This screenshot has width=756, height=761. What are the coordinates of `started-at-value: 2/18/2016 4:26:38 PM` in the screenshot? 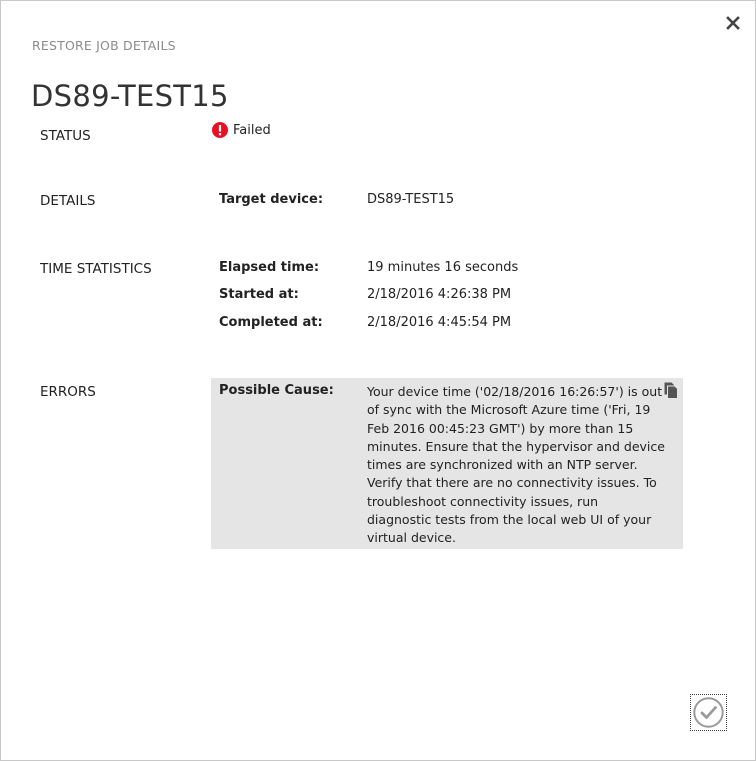 It's located at (439, 294).